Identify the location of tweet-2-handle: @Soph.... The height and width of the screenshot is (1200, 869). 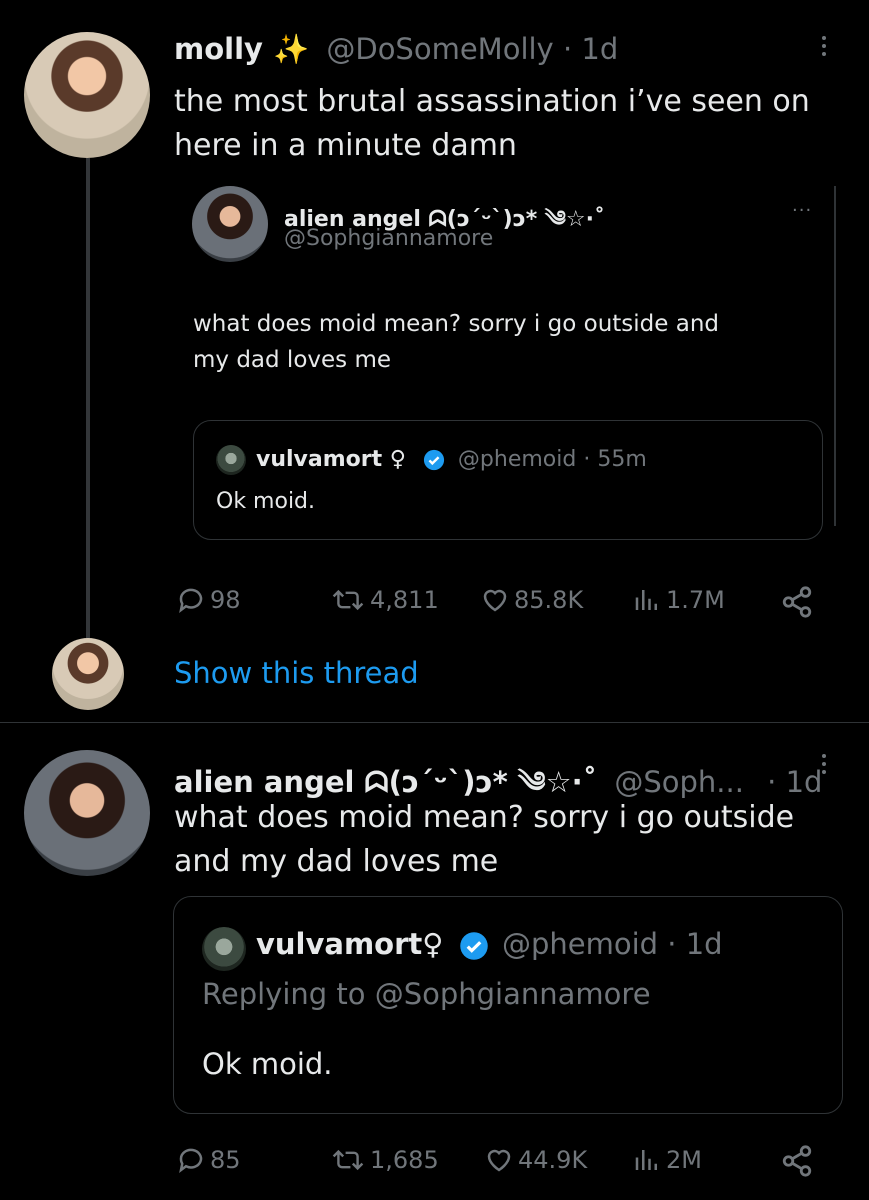
(679, 782).